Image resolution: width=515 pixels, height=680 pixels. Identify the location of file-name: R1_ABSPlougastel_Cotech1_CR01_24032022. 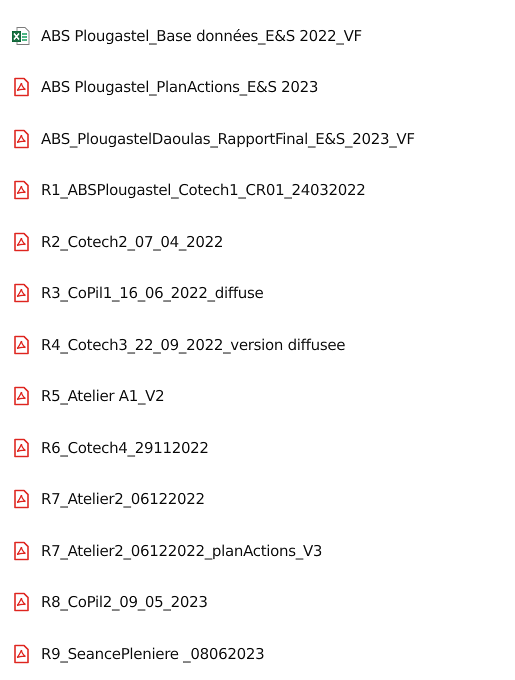
(203, 190).